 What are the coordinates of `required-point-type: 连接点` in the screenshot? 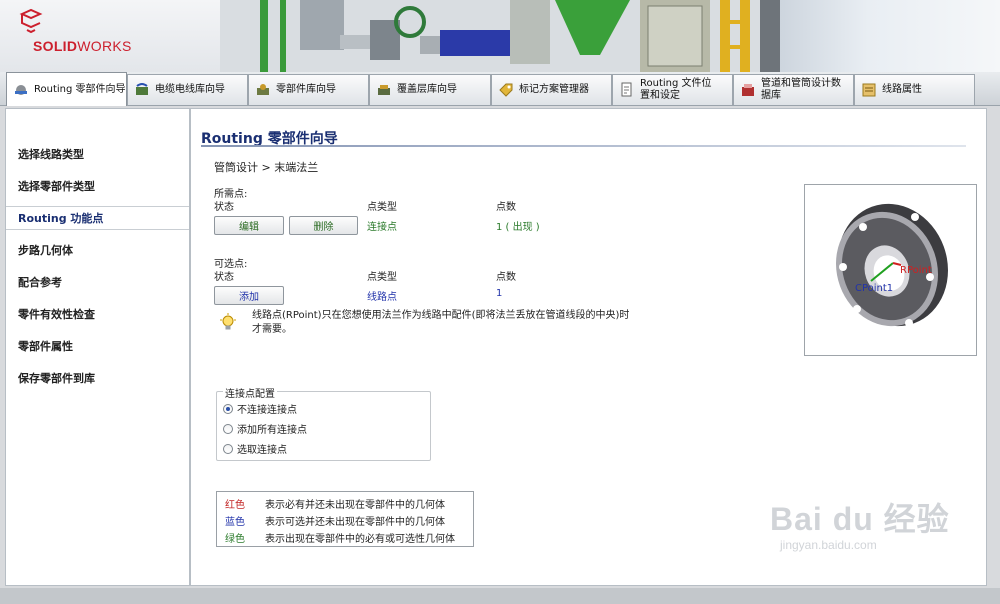 It's located at (382, 227).